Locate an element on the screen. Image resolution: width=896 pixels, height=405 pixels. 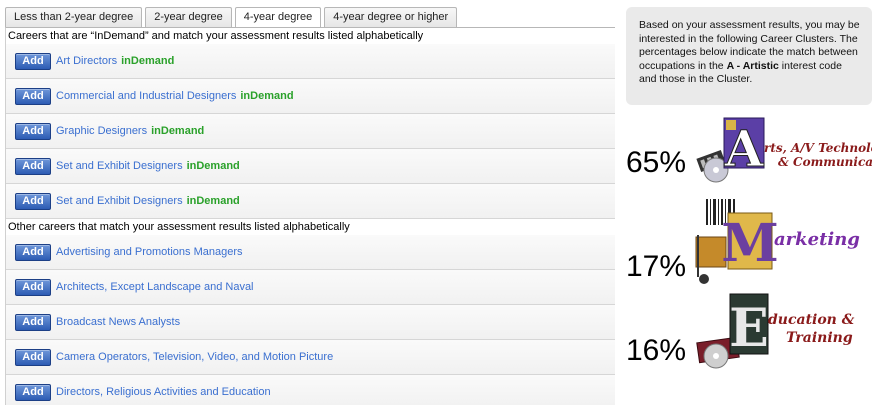
marketing-cluster-name: arketing is located at coordinates (817, 239).